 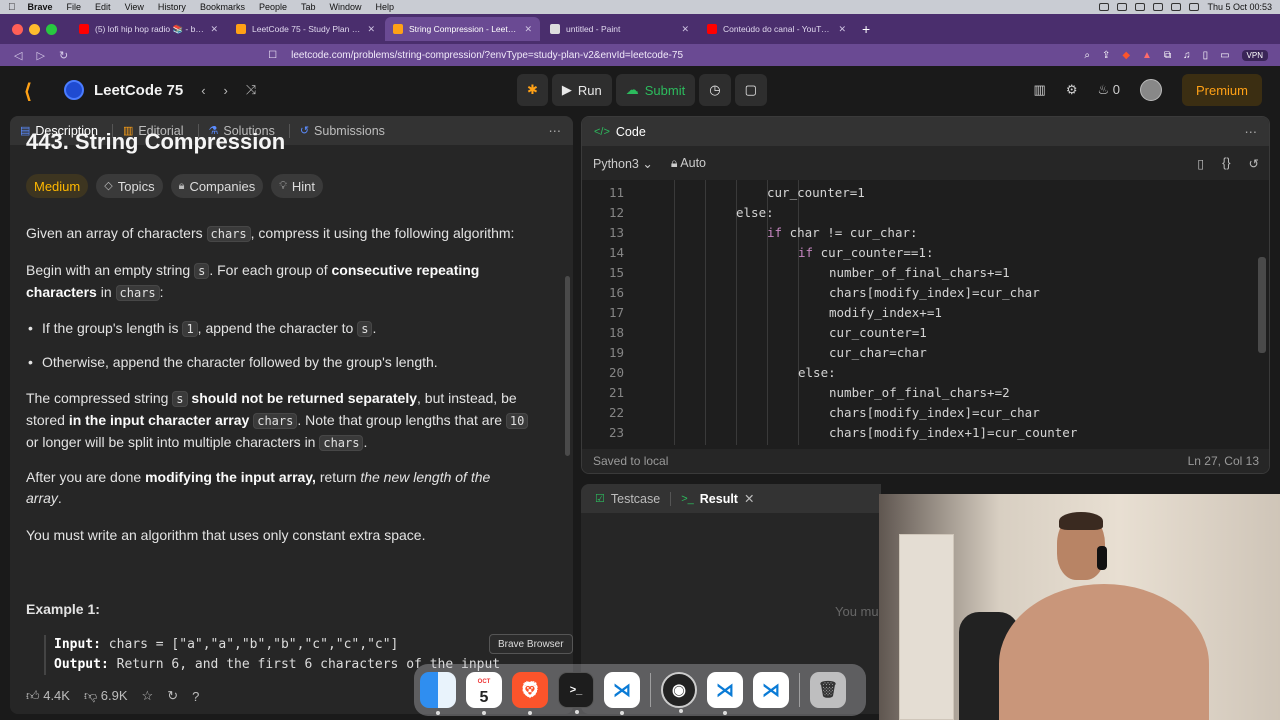 I want to click on calendar-icon: OCT 5, so click(x=484, y=693).